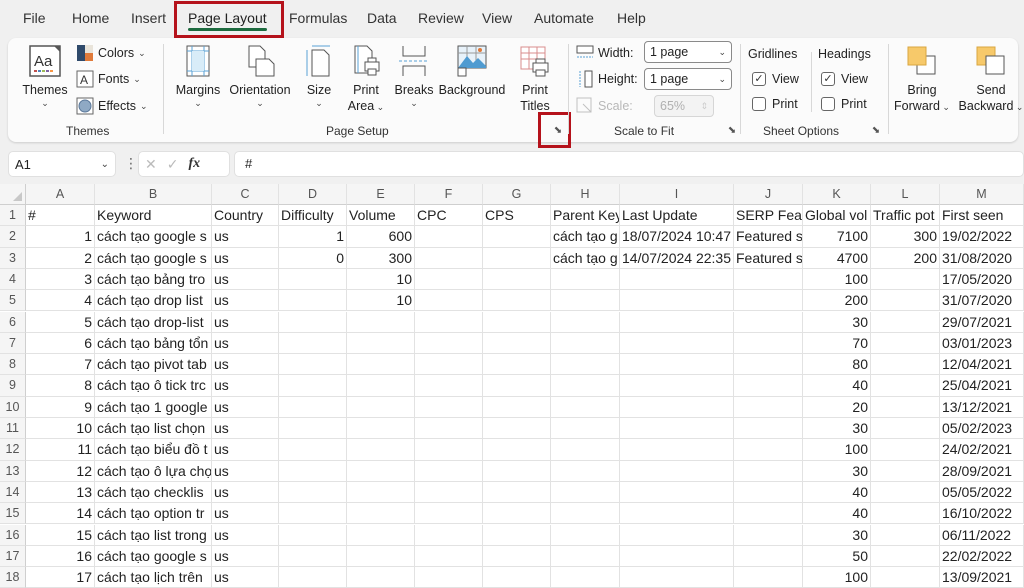 Image resolution: width=1024 pixels, height=588 pixels. Describe the element at coordinates (837, 194) in the screenshot. I see `column-header-k: K` at that location.